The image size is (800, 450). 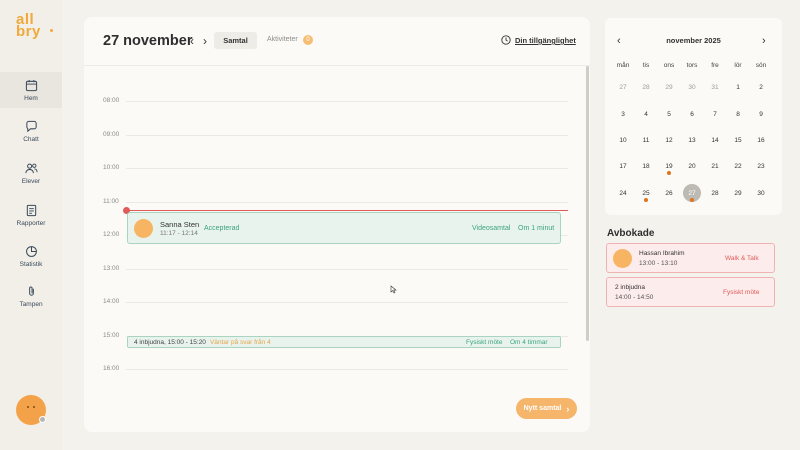 I want to click on cancelled-section-title: Avbokade, so click(x=631, y=233).